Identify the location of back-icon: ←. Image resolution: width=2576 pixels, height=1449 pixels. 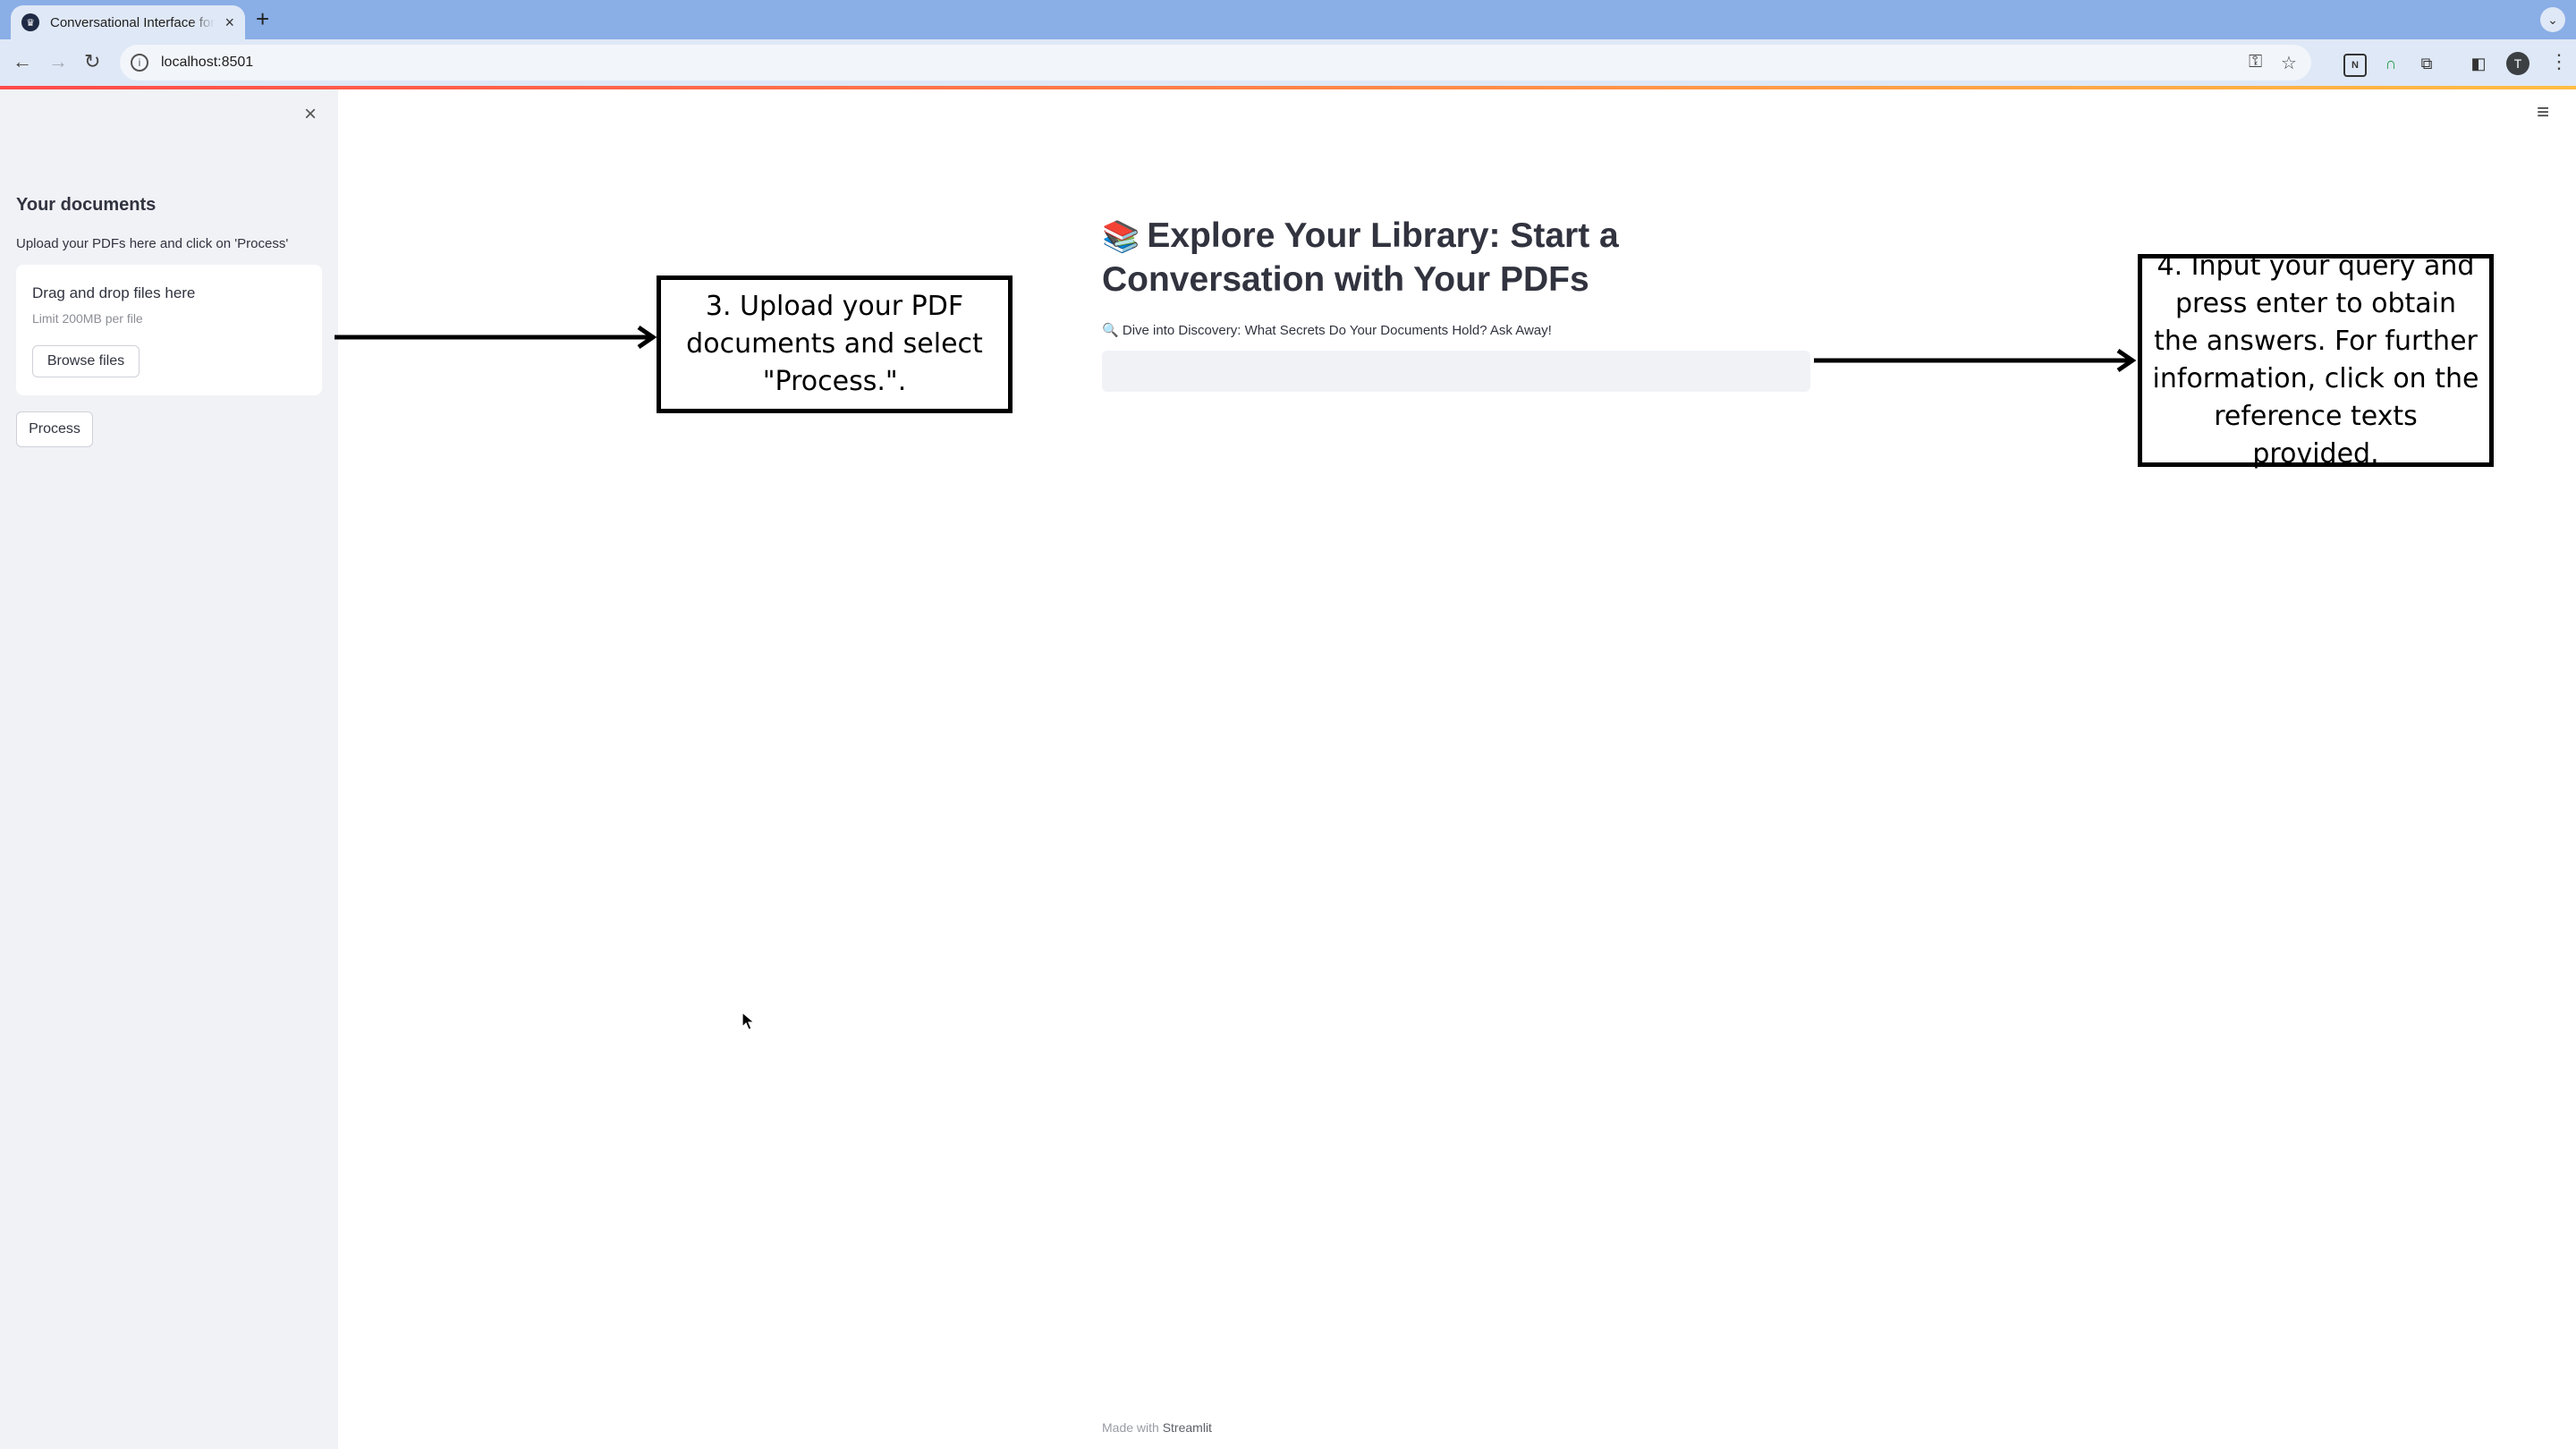
(22, 61).